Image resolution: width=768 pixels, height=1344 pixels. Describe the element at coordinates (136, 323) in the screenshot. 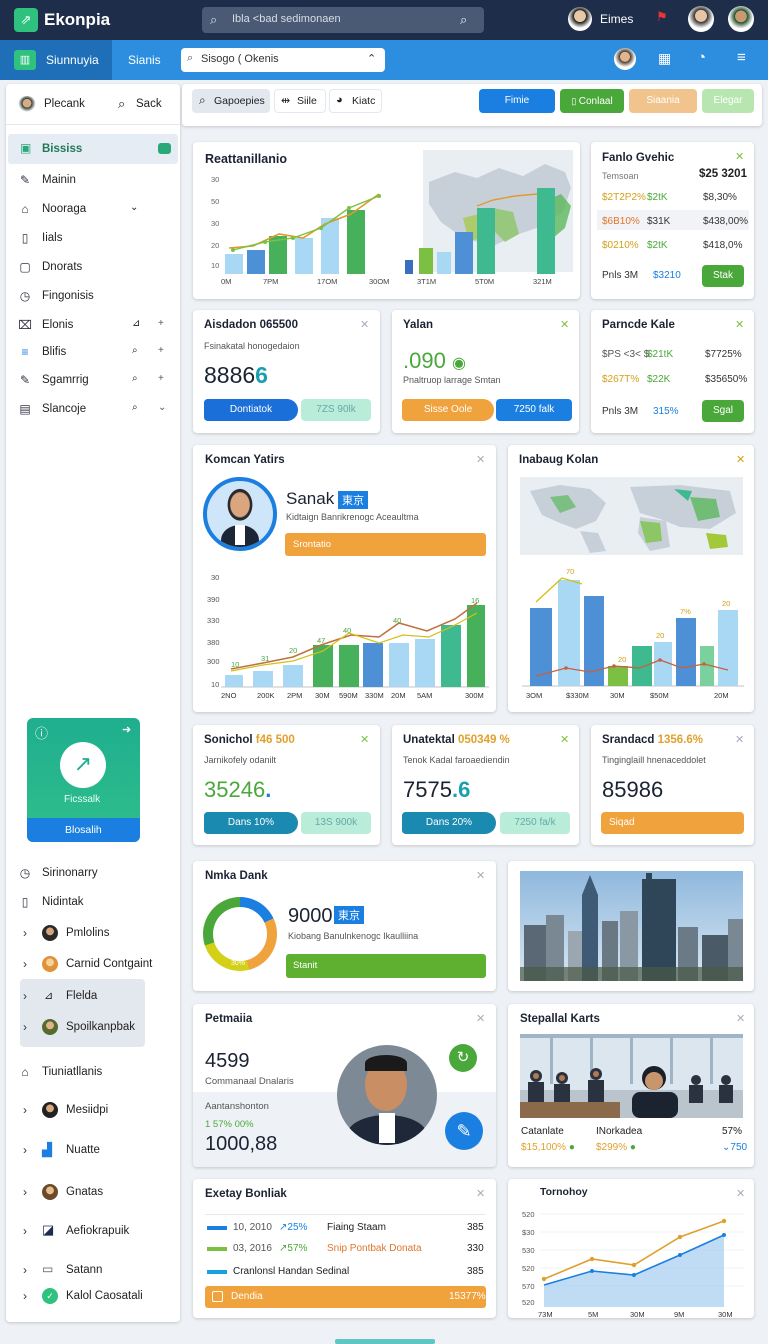

I see `pin-icon: ⊿` at that location.